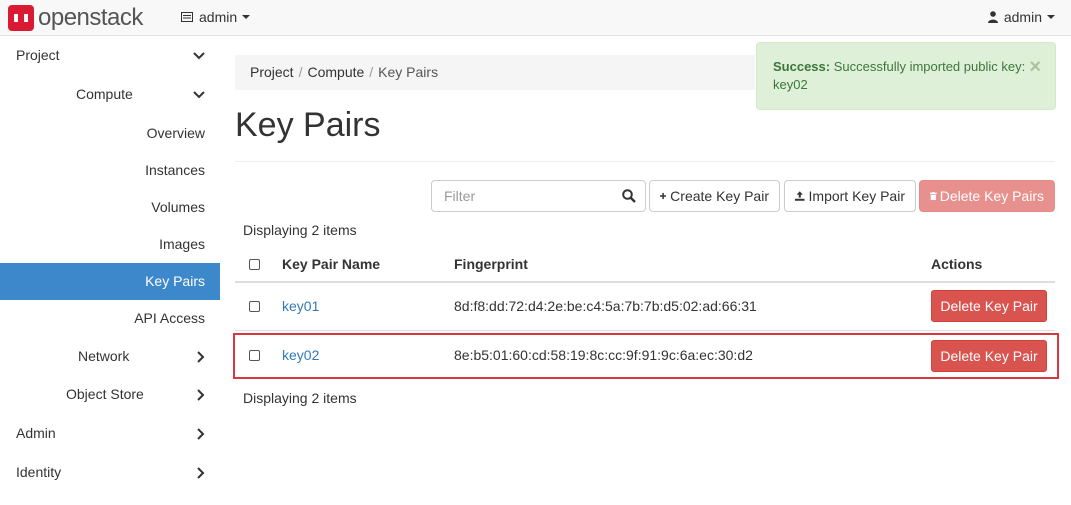 Image resolution: width=1071 pixels, height=505 pixels. I want to click on breadcrumb-project: Project, so click(272, 72).